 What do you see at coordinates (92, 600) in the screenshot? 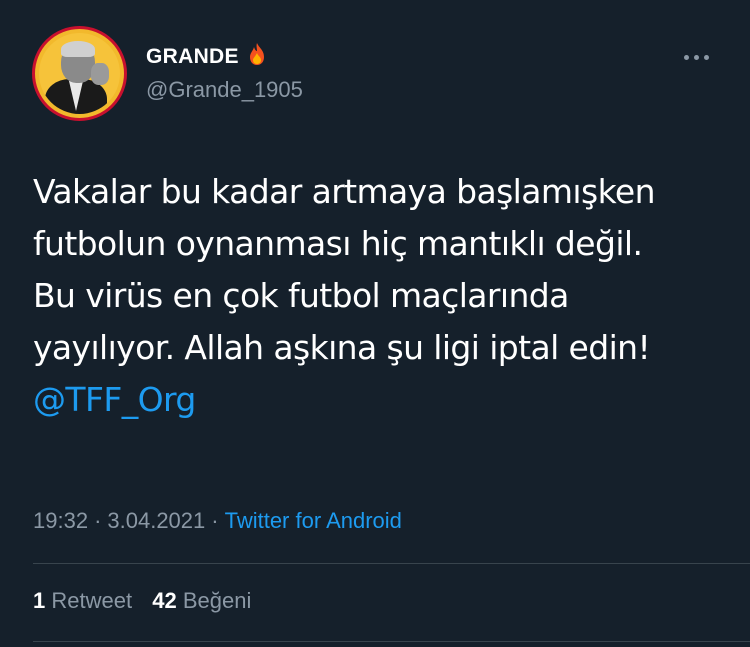
I see `retweet-label: Retweet` at bounding box center [92, 600].